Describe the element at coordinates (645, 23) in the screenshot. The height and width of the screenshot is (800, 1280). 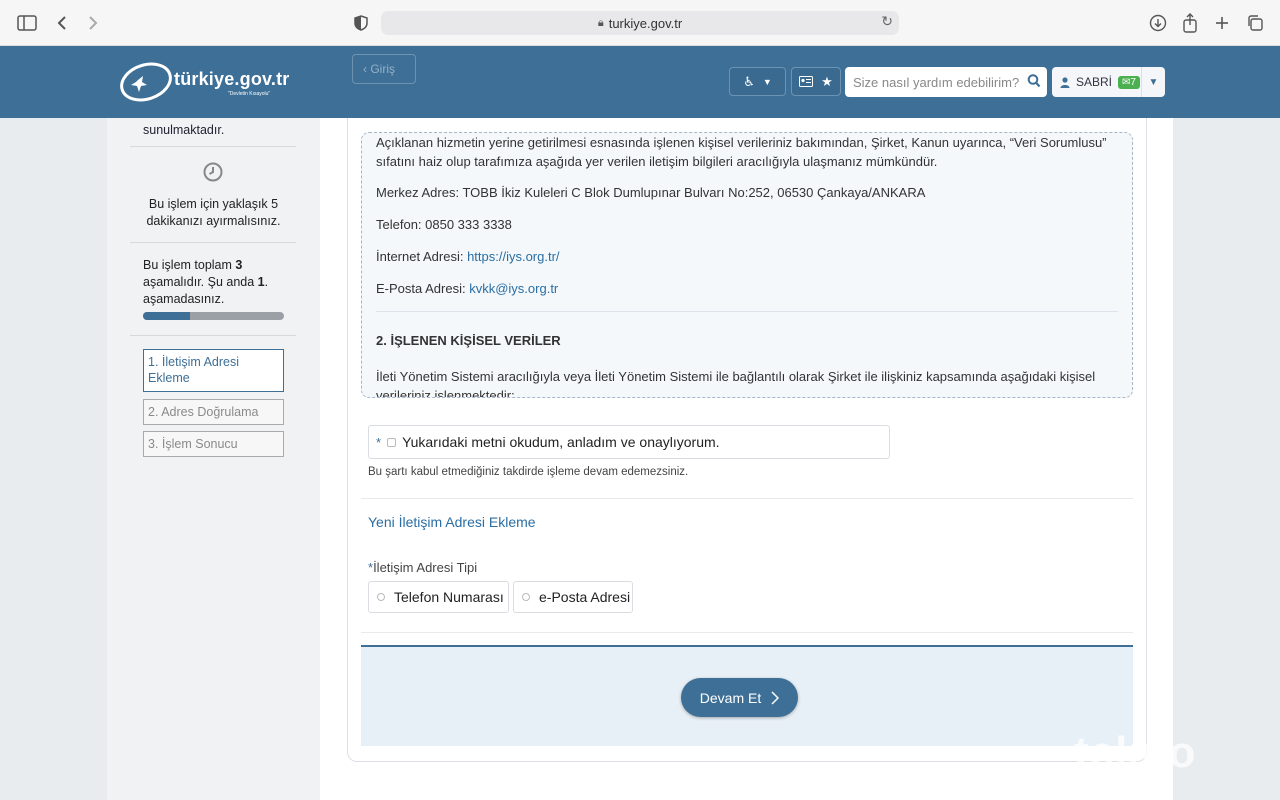
I see `url-text: turkiye.gov.tr` at that location.